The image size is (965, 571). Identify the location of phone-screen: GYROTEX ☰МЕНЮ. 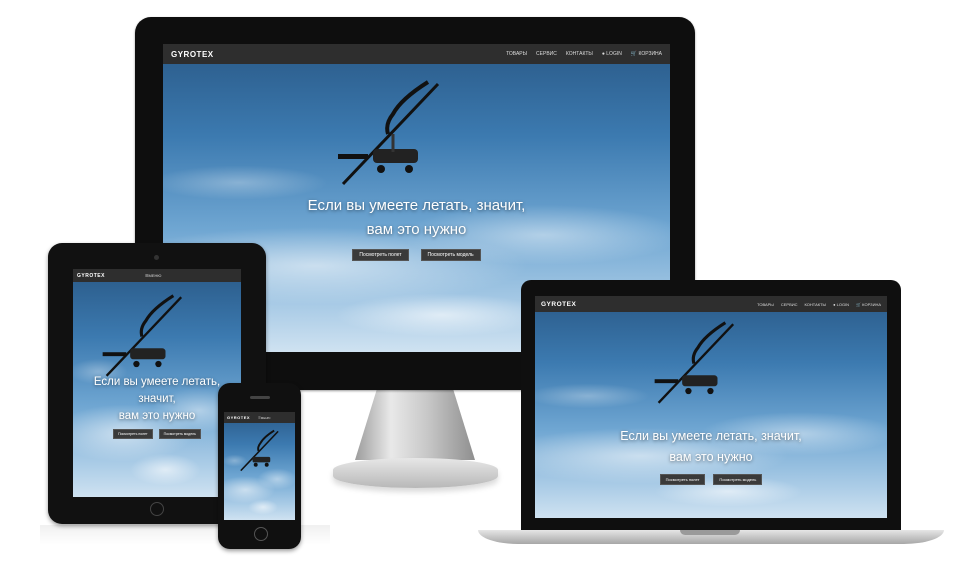
(259, 466).